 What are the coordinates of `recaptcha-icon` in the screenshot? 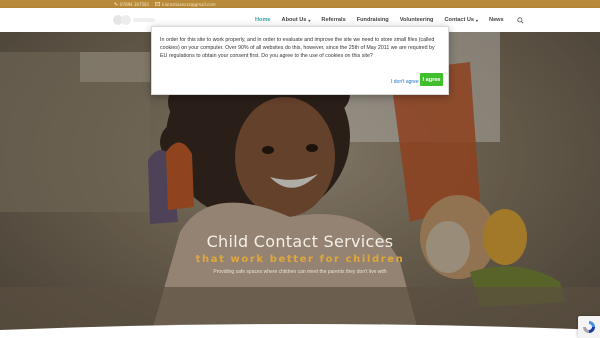 It's located at (589, 327).